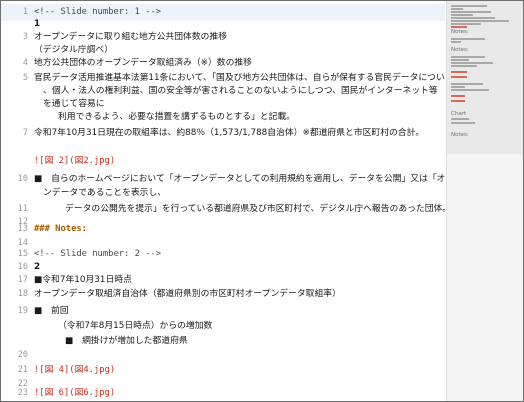 This screenshot has height=402, width=524. I want to click on image-link: ![図 6](図6.jpg), so click(237, 393).